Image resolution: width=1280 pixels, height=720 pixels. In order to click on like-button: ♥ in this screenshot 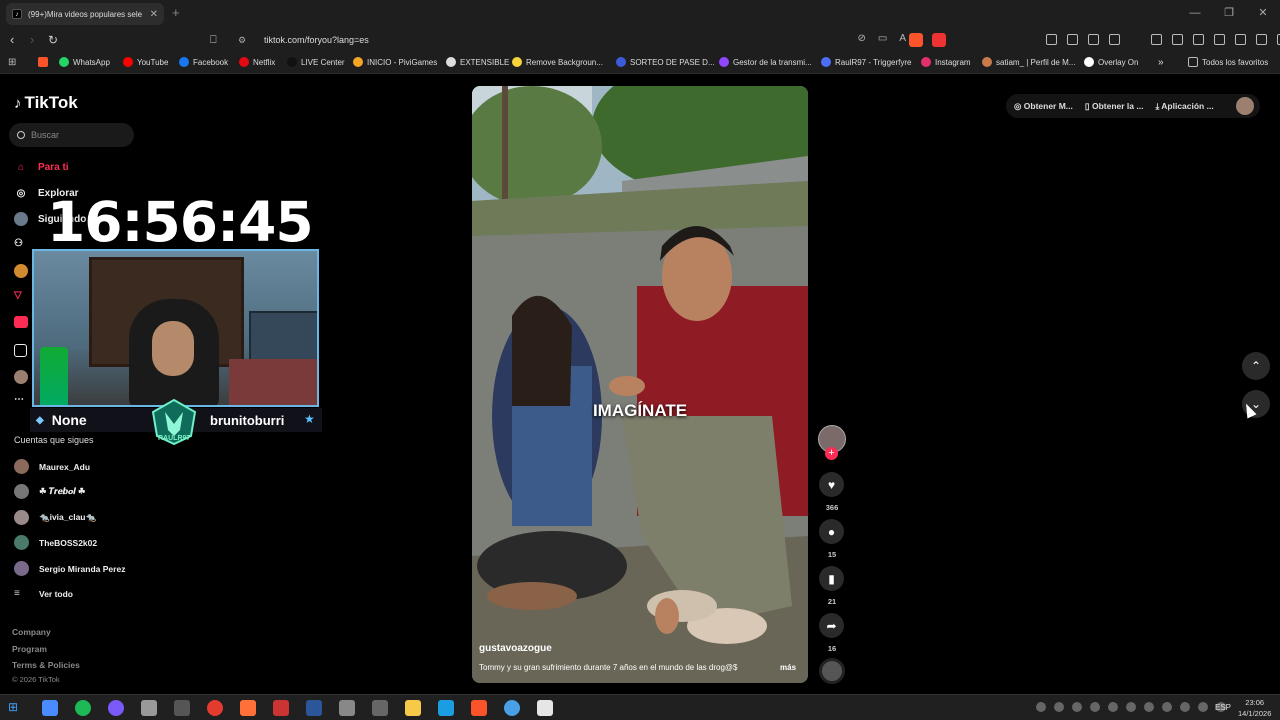, I will do `click(831, 484)`.